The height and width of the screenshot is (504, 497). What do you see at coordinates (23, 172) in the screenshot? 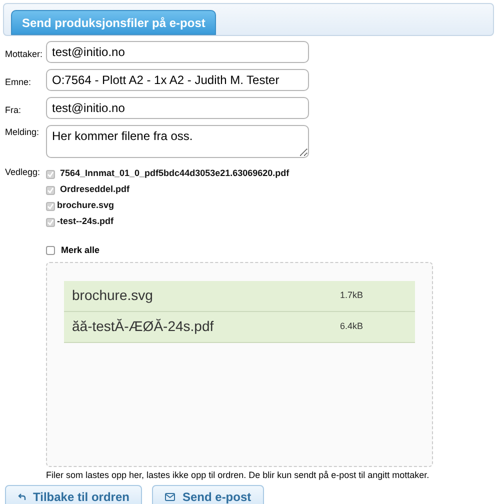
I see `attachments-label: Vedlegg:` at bounding box center [23, 172].